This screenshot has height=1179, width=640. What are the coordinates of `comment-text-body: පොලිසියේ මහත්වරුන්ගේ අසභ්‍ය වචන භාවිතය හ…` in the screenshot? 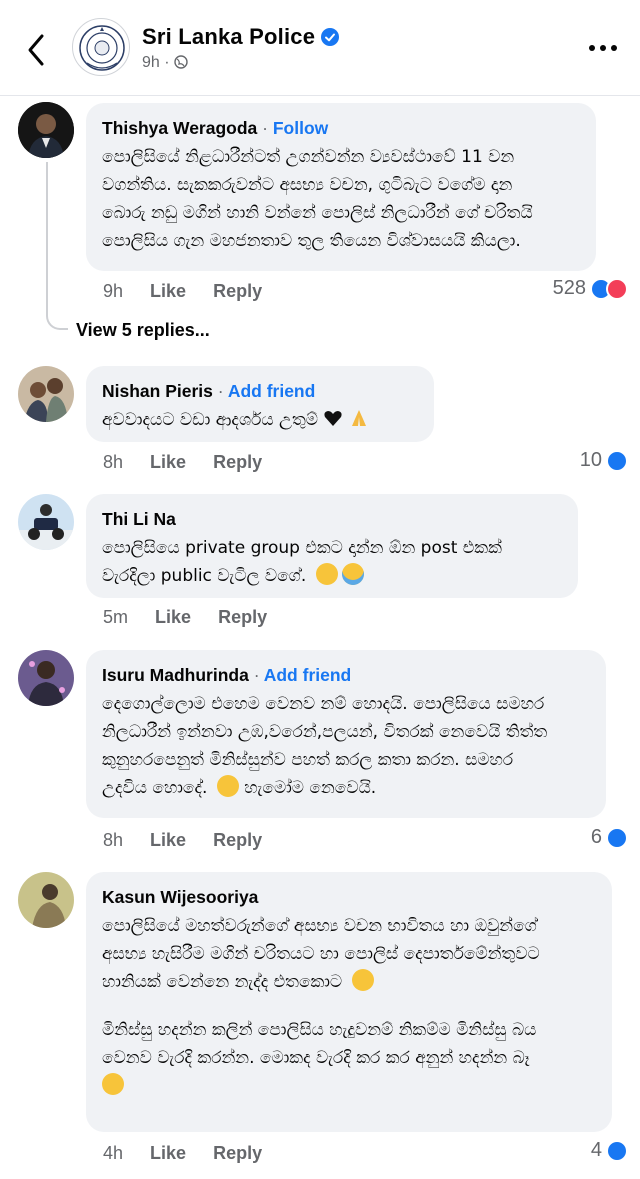 It's located at (321, 954).